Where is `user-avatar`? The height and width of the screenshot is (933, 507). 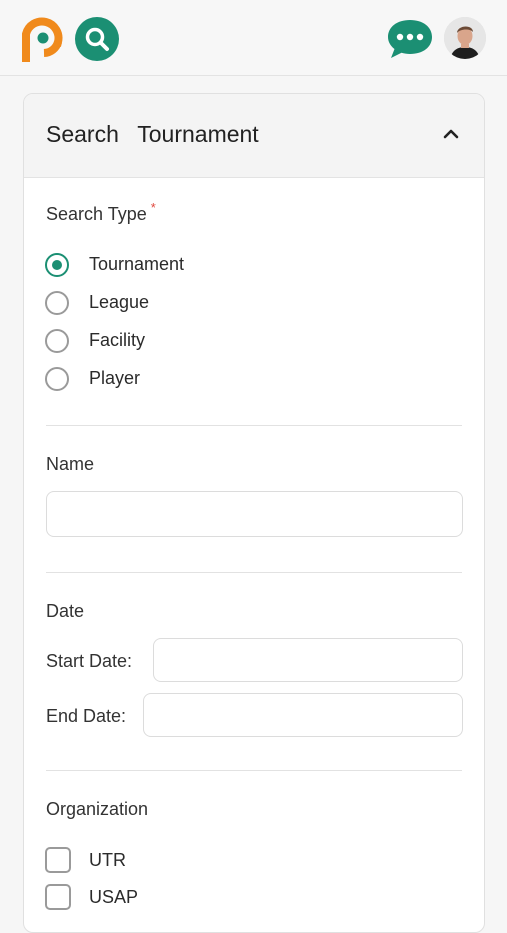
user-avatar is located at coordinates (465, 38).